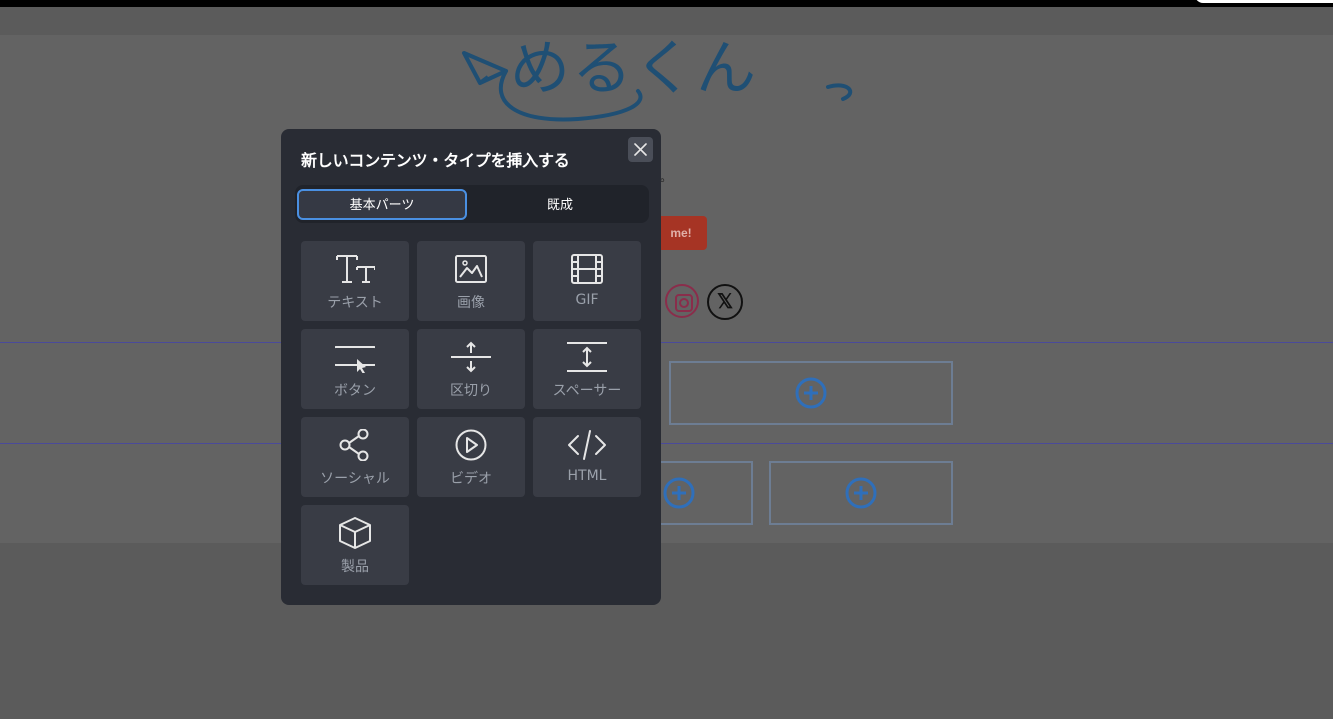  I want to click on tile-button: ボタン, so click(355, 369).